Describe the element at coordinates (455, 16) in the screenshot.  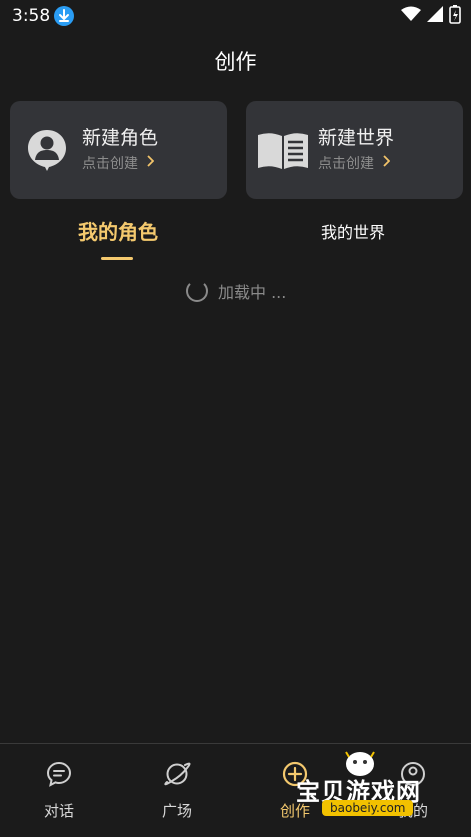
I see `battery-icon` at that location.